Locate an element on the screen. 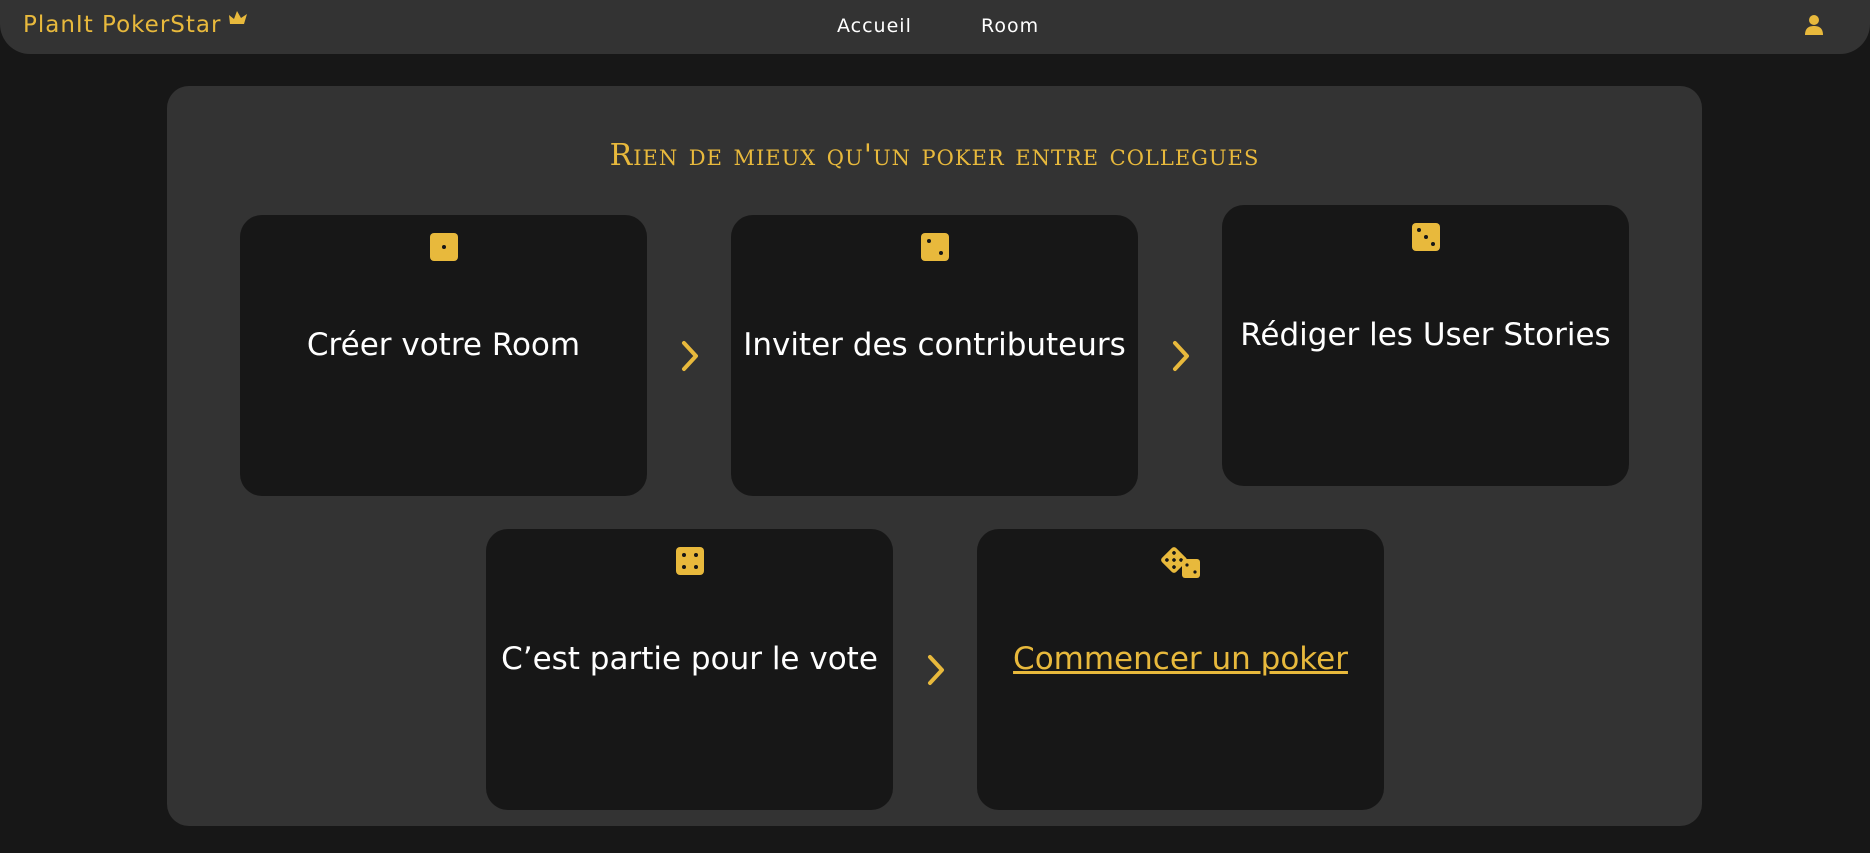 The height and width of the screenshot is (853, 1870). step-card-start-poker: Commencer un poker is located at coordinates (1180, 669).